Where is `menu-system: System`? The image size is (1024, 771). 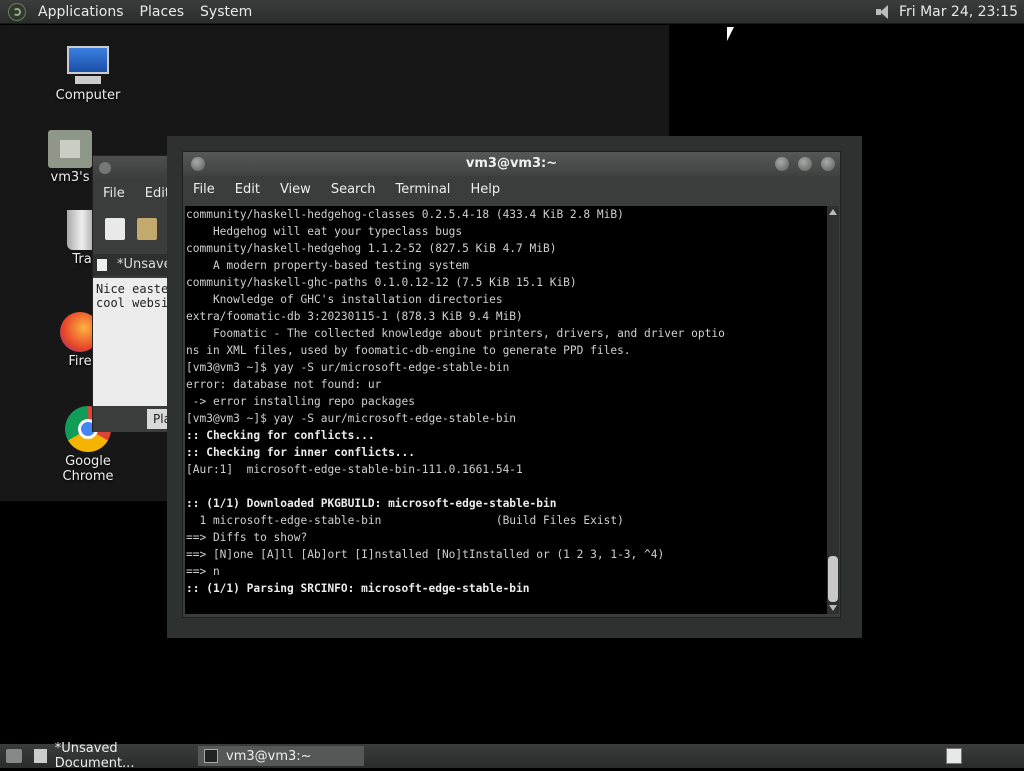
menu-system: System is located at coordinates (226, 12).